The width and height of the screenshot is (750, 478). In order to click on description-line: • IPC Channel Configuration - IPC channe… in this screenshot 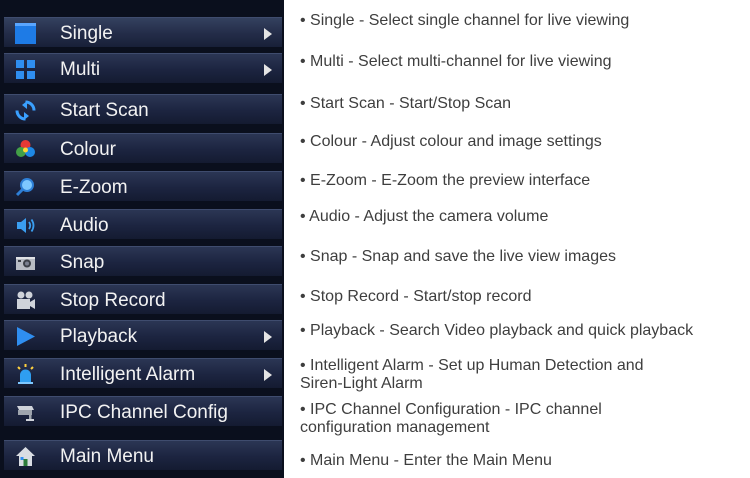, I will do `click(451, 409)`.